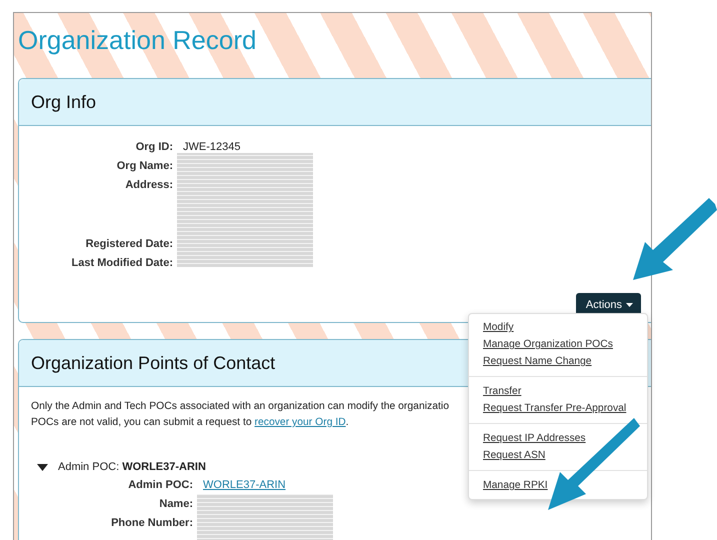 Image resolution: width=717 pixels, height=540 pixels. Describe the element at coordinates (132, 467) in the screenshot. I see `section-heading: Admin POC: WORLE37-ARIN` at that location.